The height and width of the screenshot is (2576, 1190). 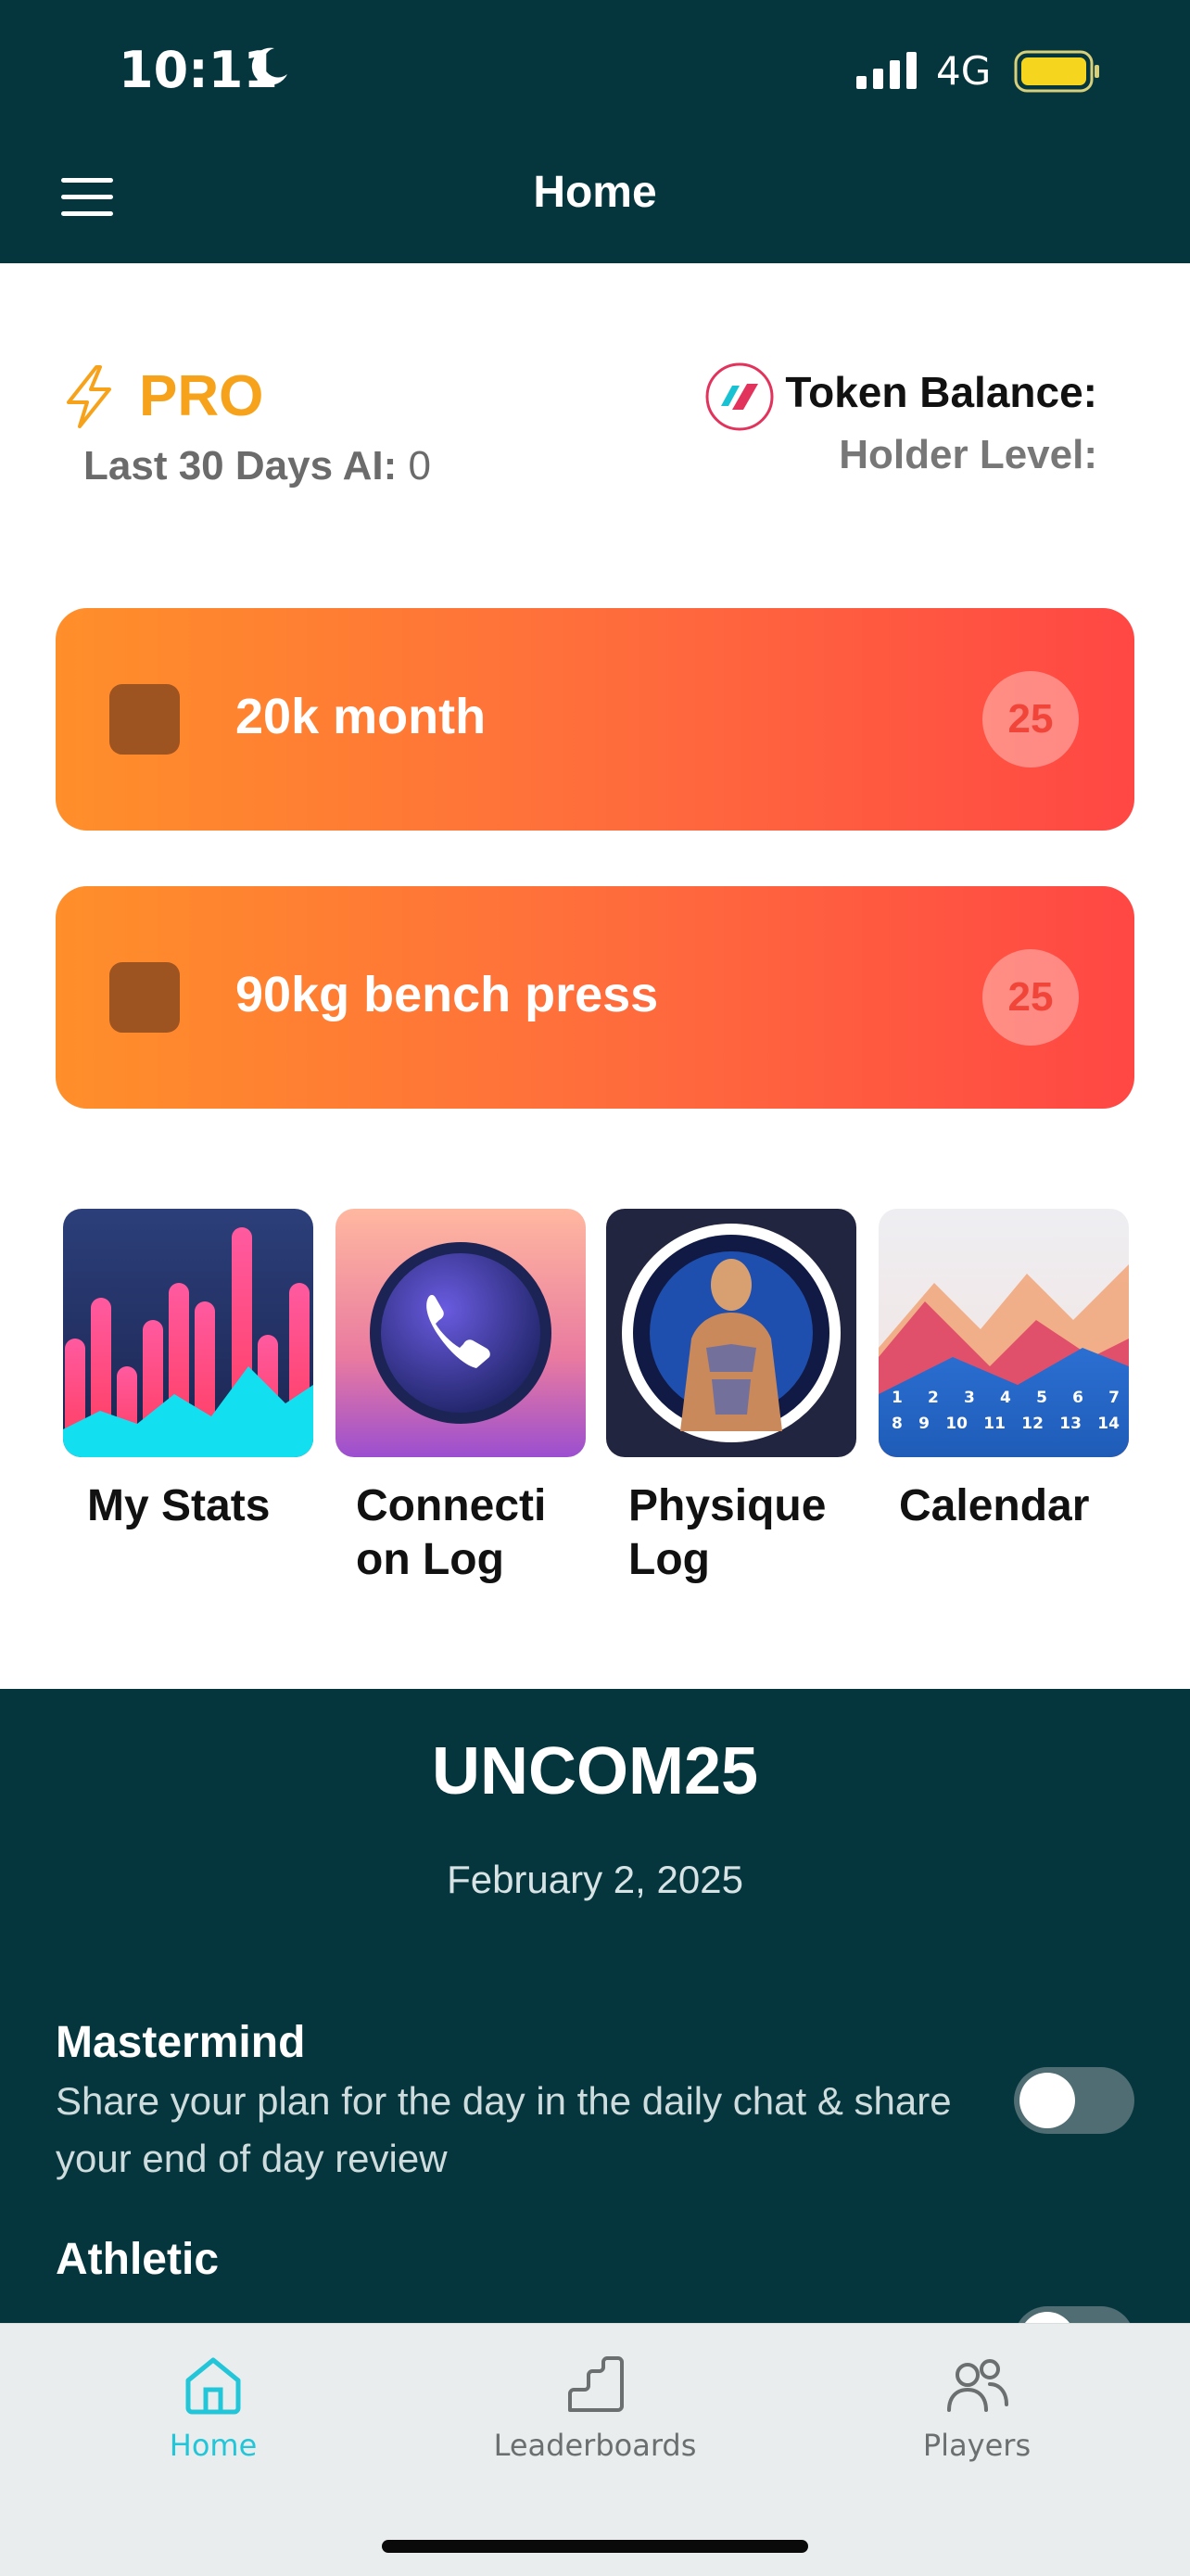 I want to click on token-logo-icon, so click(x=739, y=396).